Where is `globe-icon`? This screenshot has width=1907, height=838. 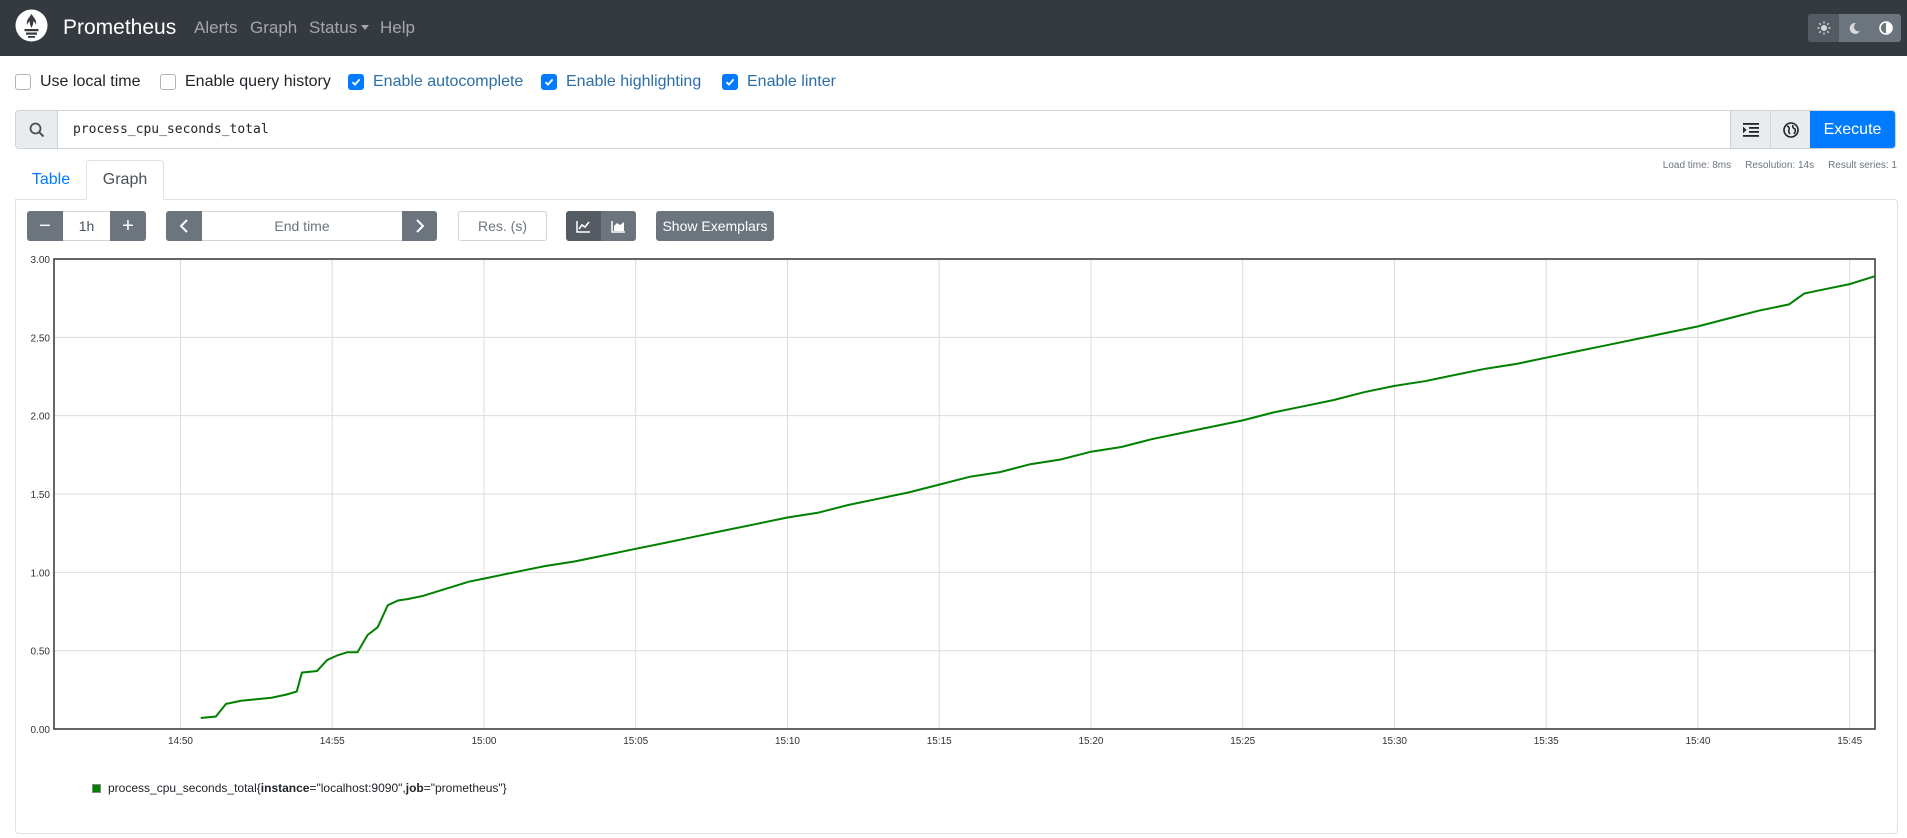 globe-icon is located at coordinates (1790, 129).